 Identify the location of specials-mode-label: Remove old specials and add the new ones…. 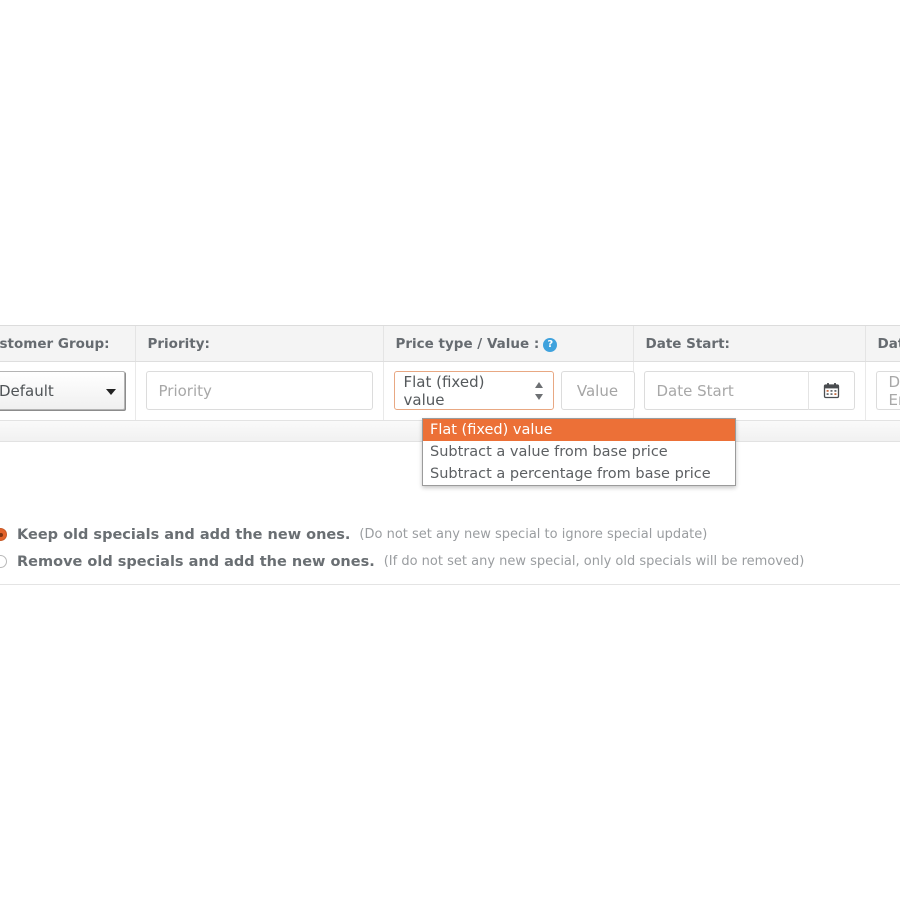
(196, 561).